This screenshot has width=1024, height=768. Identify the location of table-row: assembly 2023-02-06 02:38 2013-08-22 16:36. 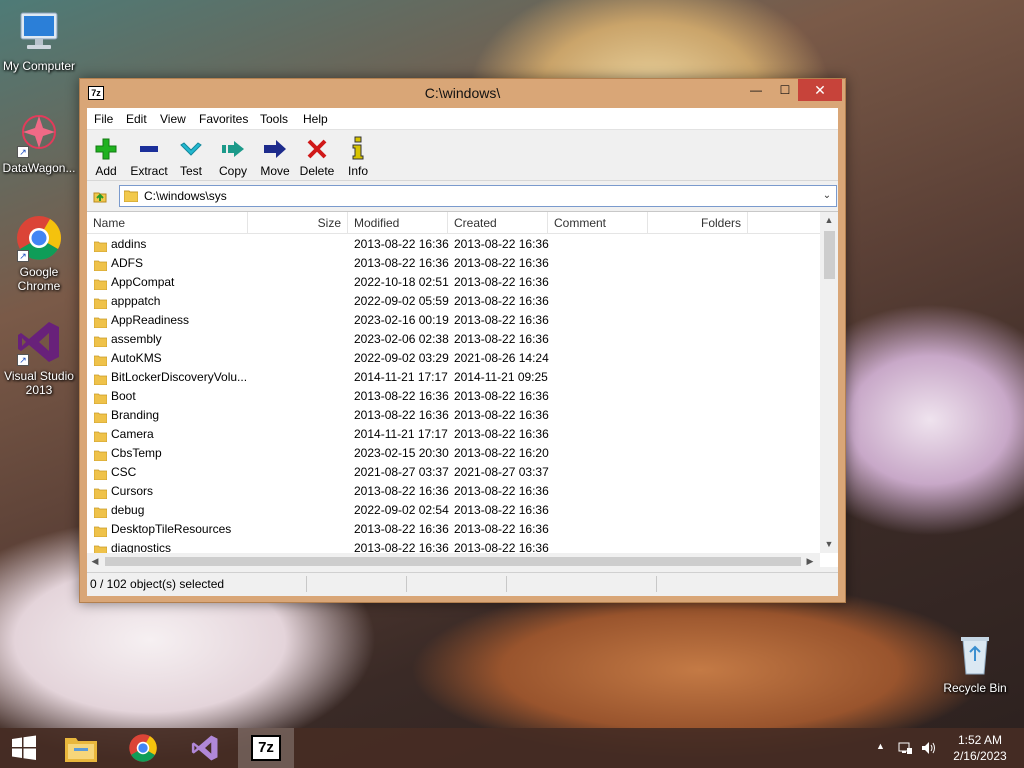
(453, 339).